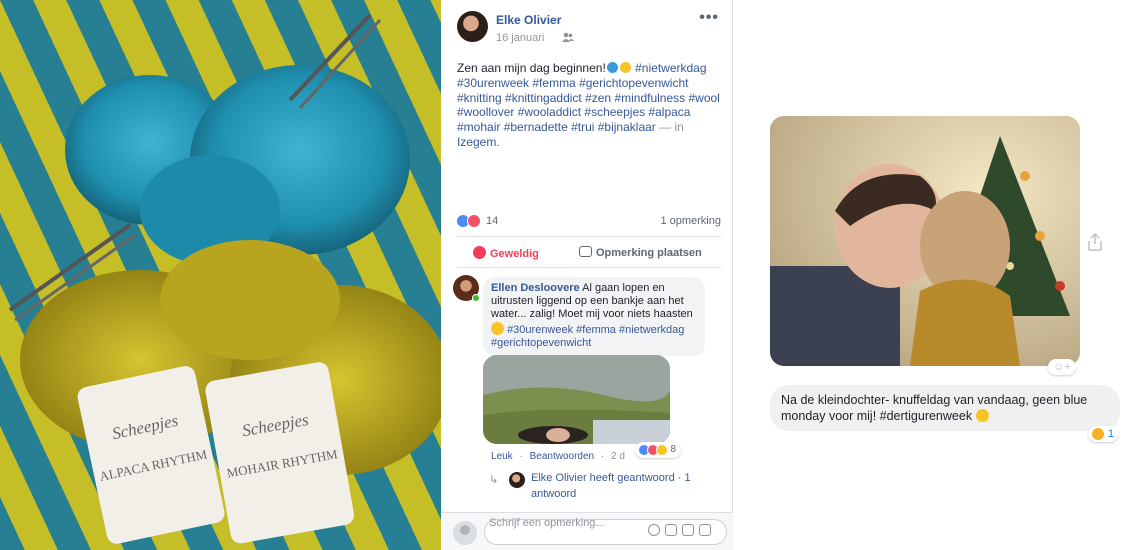  Describe the element at coordinates (476, 298) in the screenshot. I see `online-status-icon` at that location.